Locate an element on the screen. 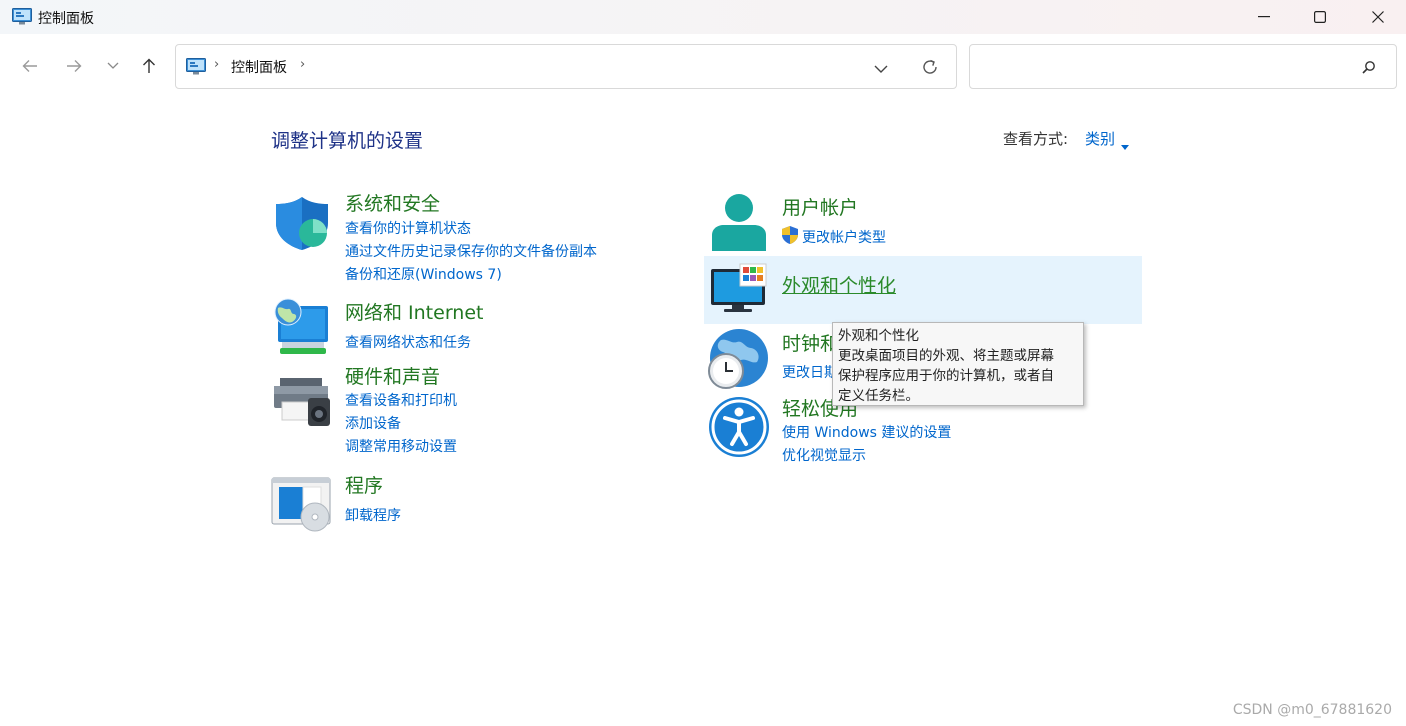 The height and width of the screenshot is (726, 1406). close-button is located at coordinates (1378, 17).